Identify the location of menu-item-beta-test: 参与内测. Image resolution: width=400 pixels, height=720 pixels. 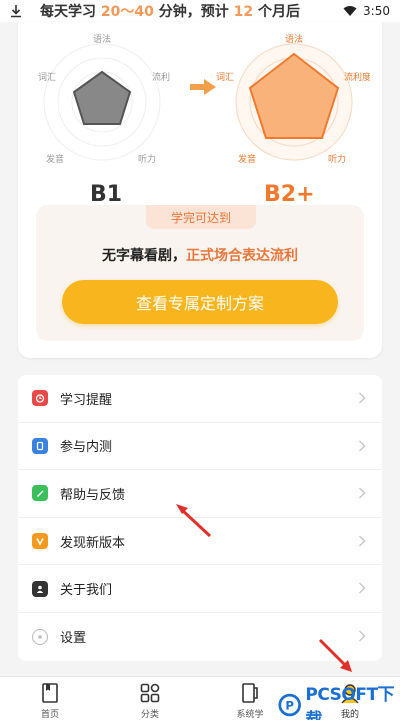
(200, 447).